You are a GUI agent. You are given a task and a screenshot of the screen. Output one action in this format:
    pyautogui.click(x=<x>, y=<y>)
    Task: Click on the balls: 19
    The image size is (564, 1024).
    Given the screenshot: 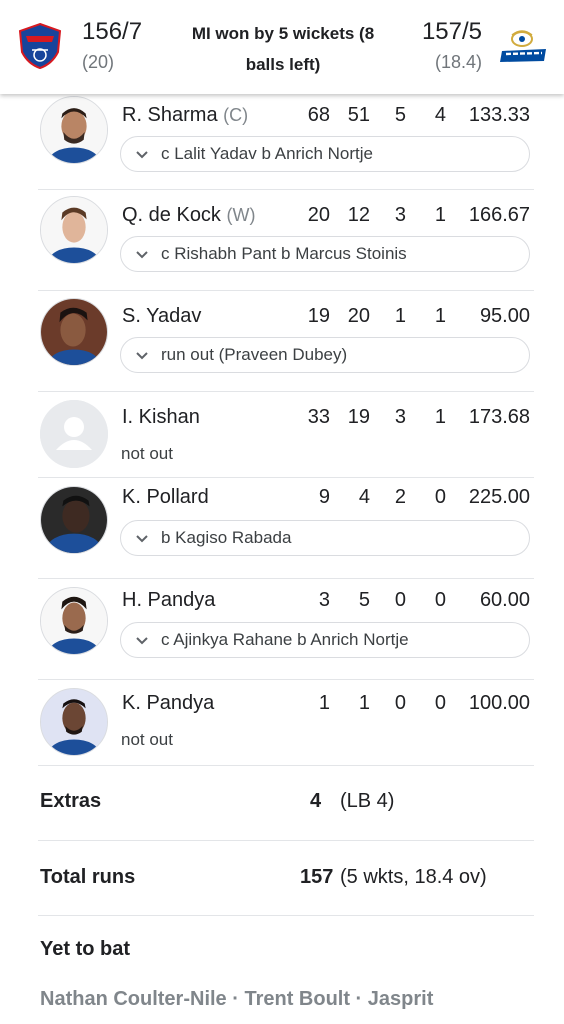 What is the action you would take?
    pyautogui.click(x=358, y=417)
    